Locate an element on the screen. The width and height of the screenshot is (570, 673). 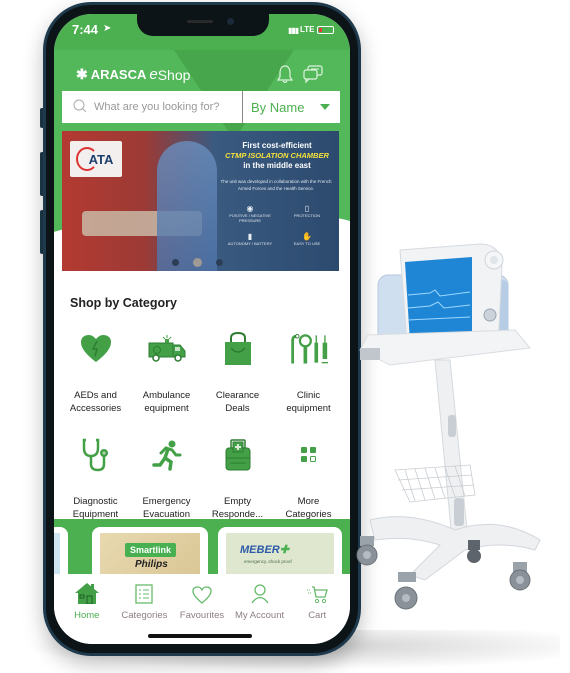
pressure-icon: ◉ is located at coordinates (250, 208).